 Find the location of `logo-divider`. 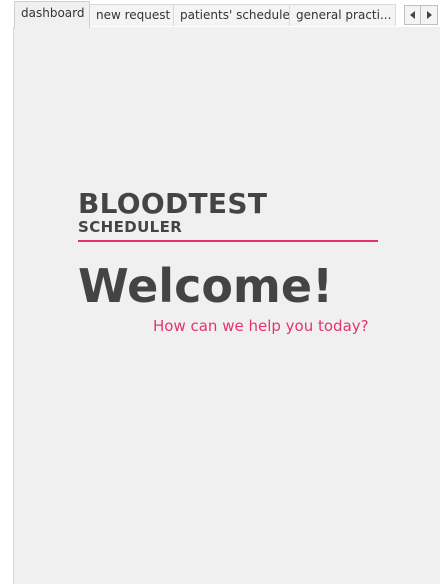

logo-divider is located at coordinates (228, 241).